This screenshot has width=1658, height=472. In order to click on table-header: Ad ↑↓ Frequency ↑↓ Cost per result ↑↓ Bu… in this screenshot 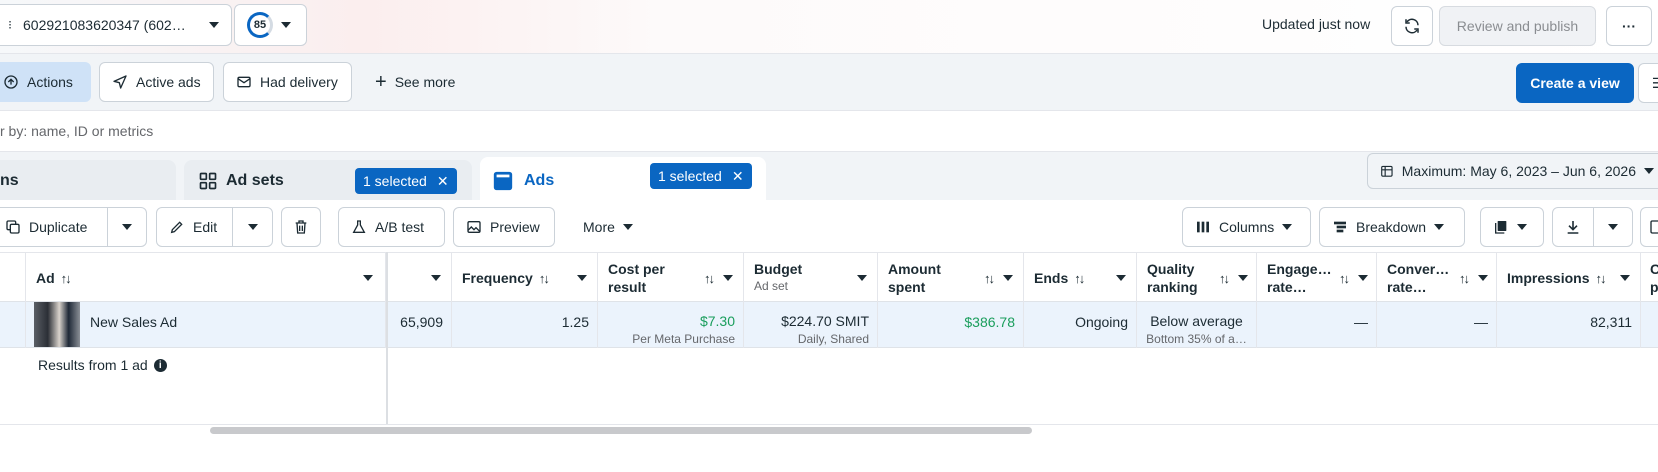, I will do `click(829, 277)`.